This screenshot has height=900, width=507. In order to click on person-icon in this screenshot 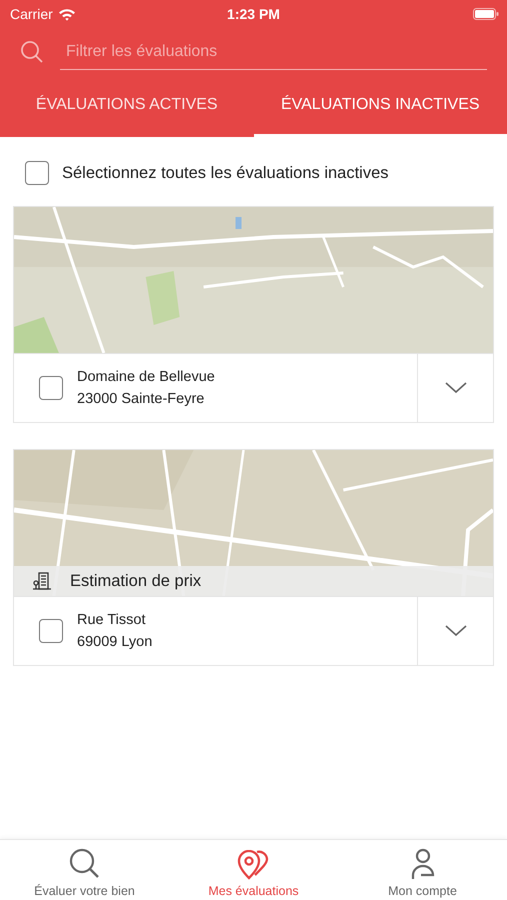, I will do `click(423, 864)`.